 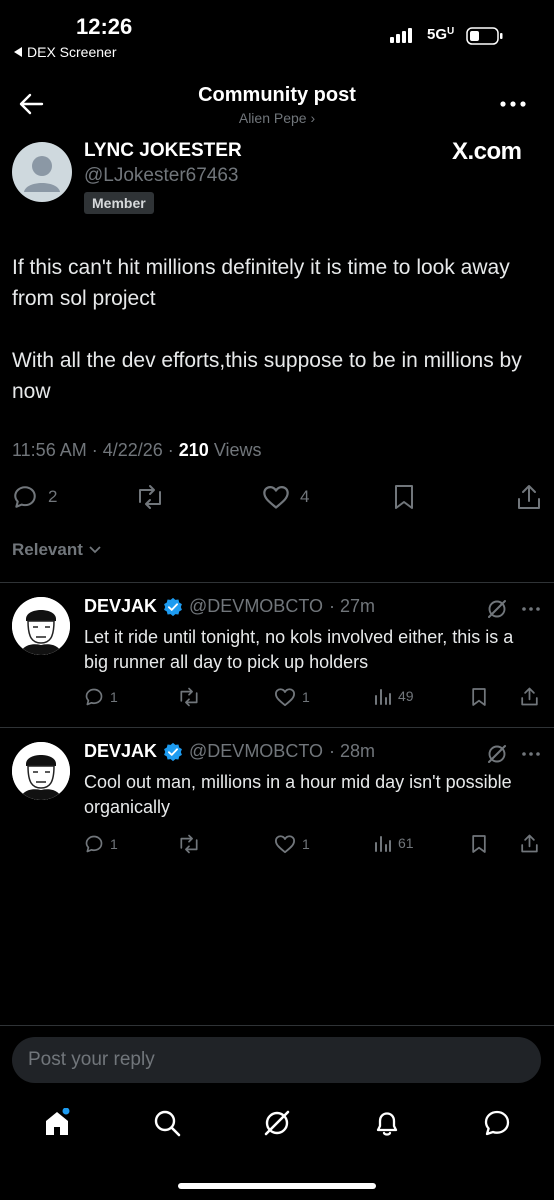 I want to click on author-handle: @LJokester67463, so click(x=161, y=176).